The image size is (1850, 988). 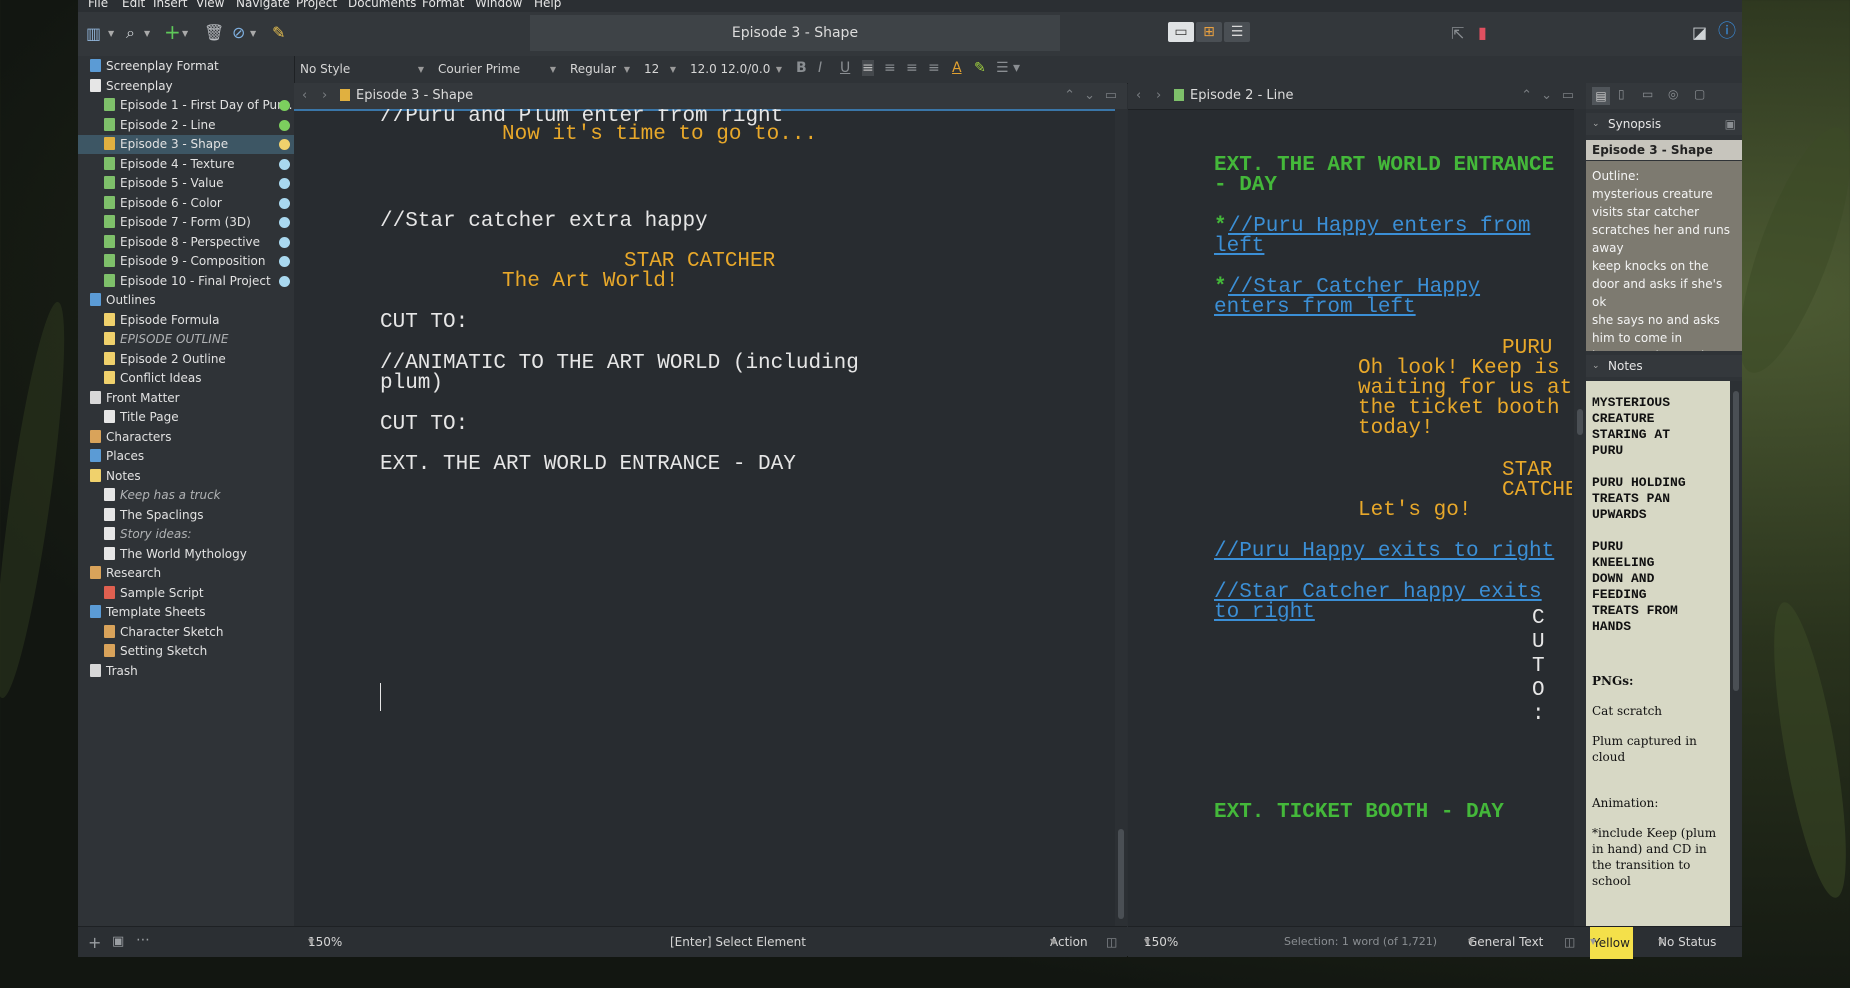 I want to click on menu-navigate: Navigate, so click(x=263, y=5).